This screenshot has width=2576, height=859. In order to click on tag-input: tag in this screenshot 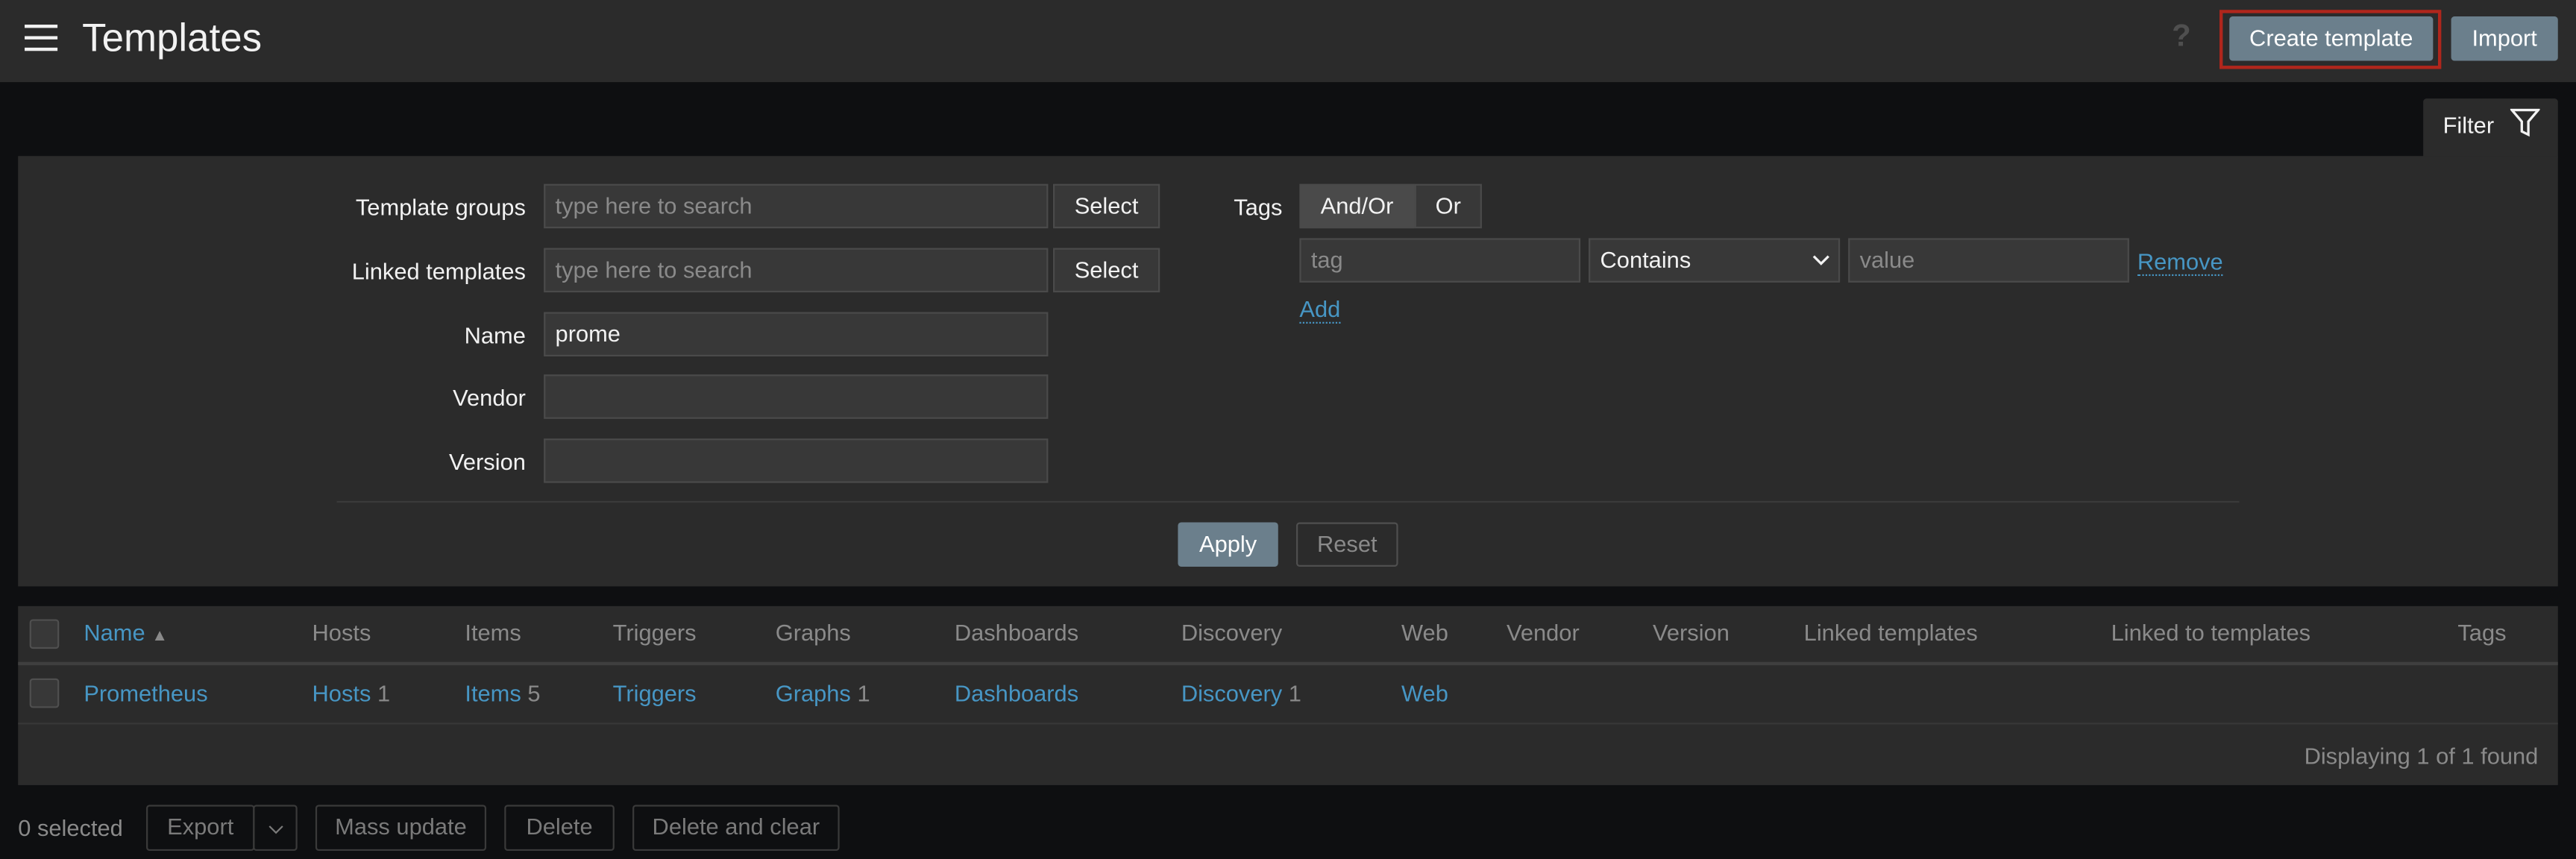, I will do `click(1440, 260)`.